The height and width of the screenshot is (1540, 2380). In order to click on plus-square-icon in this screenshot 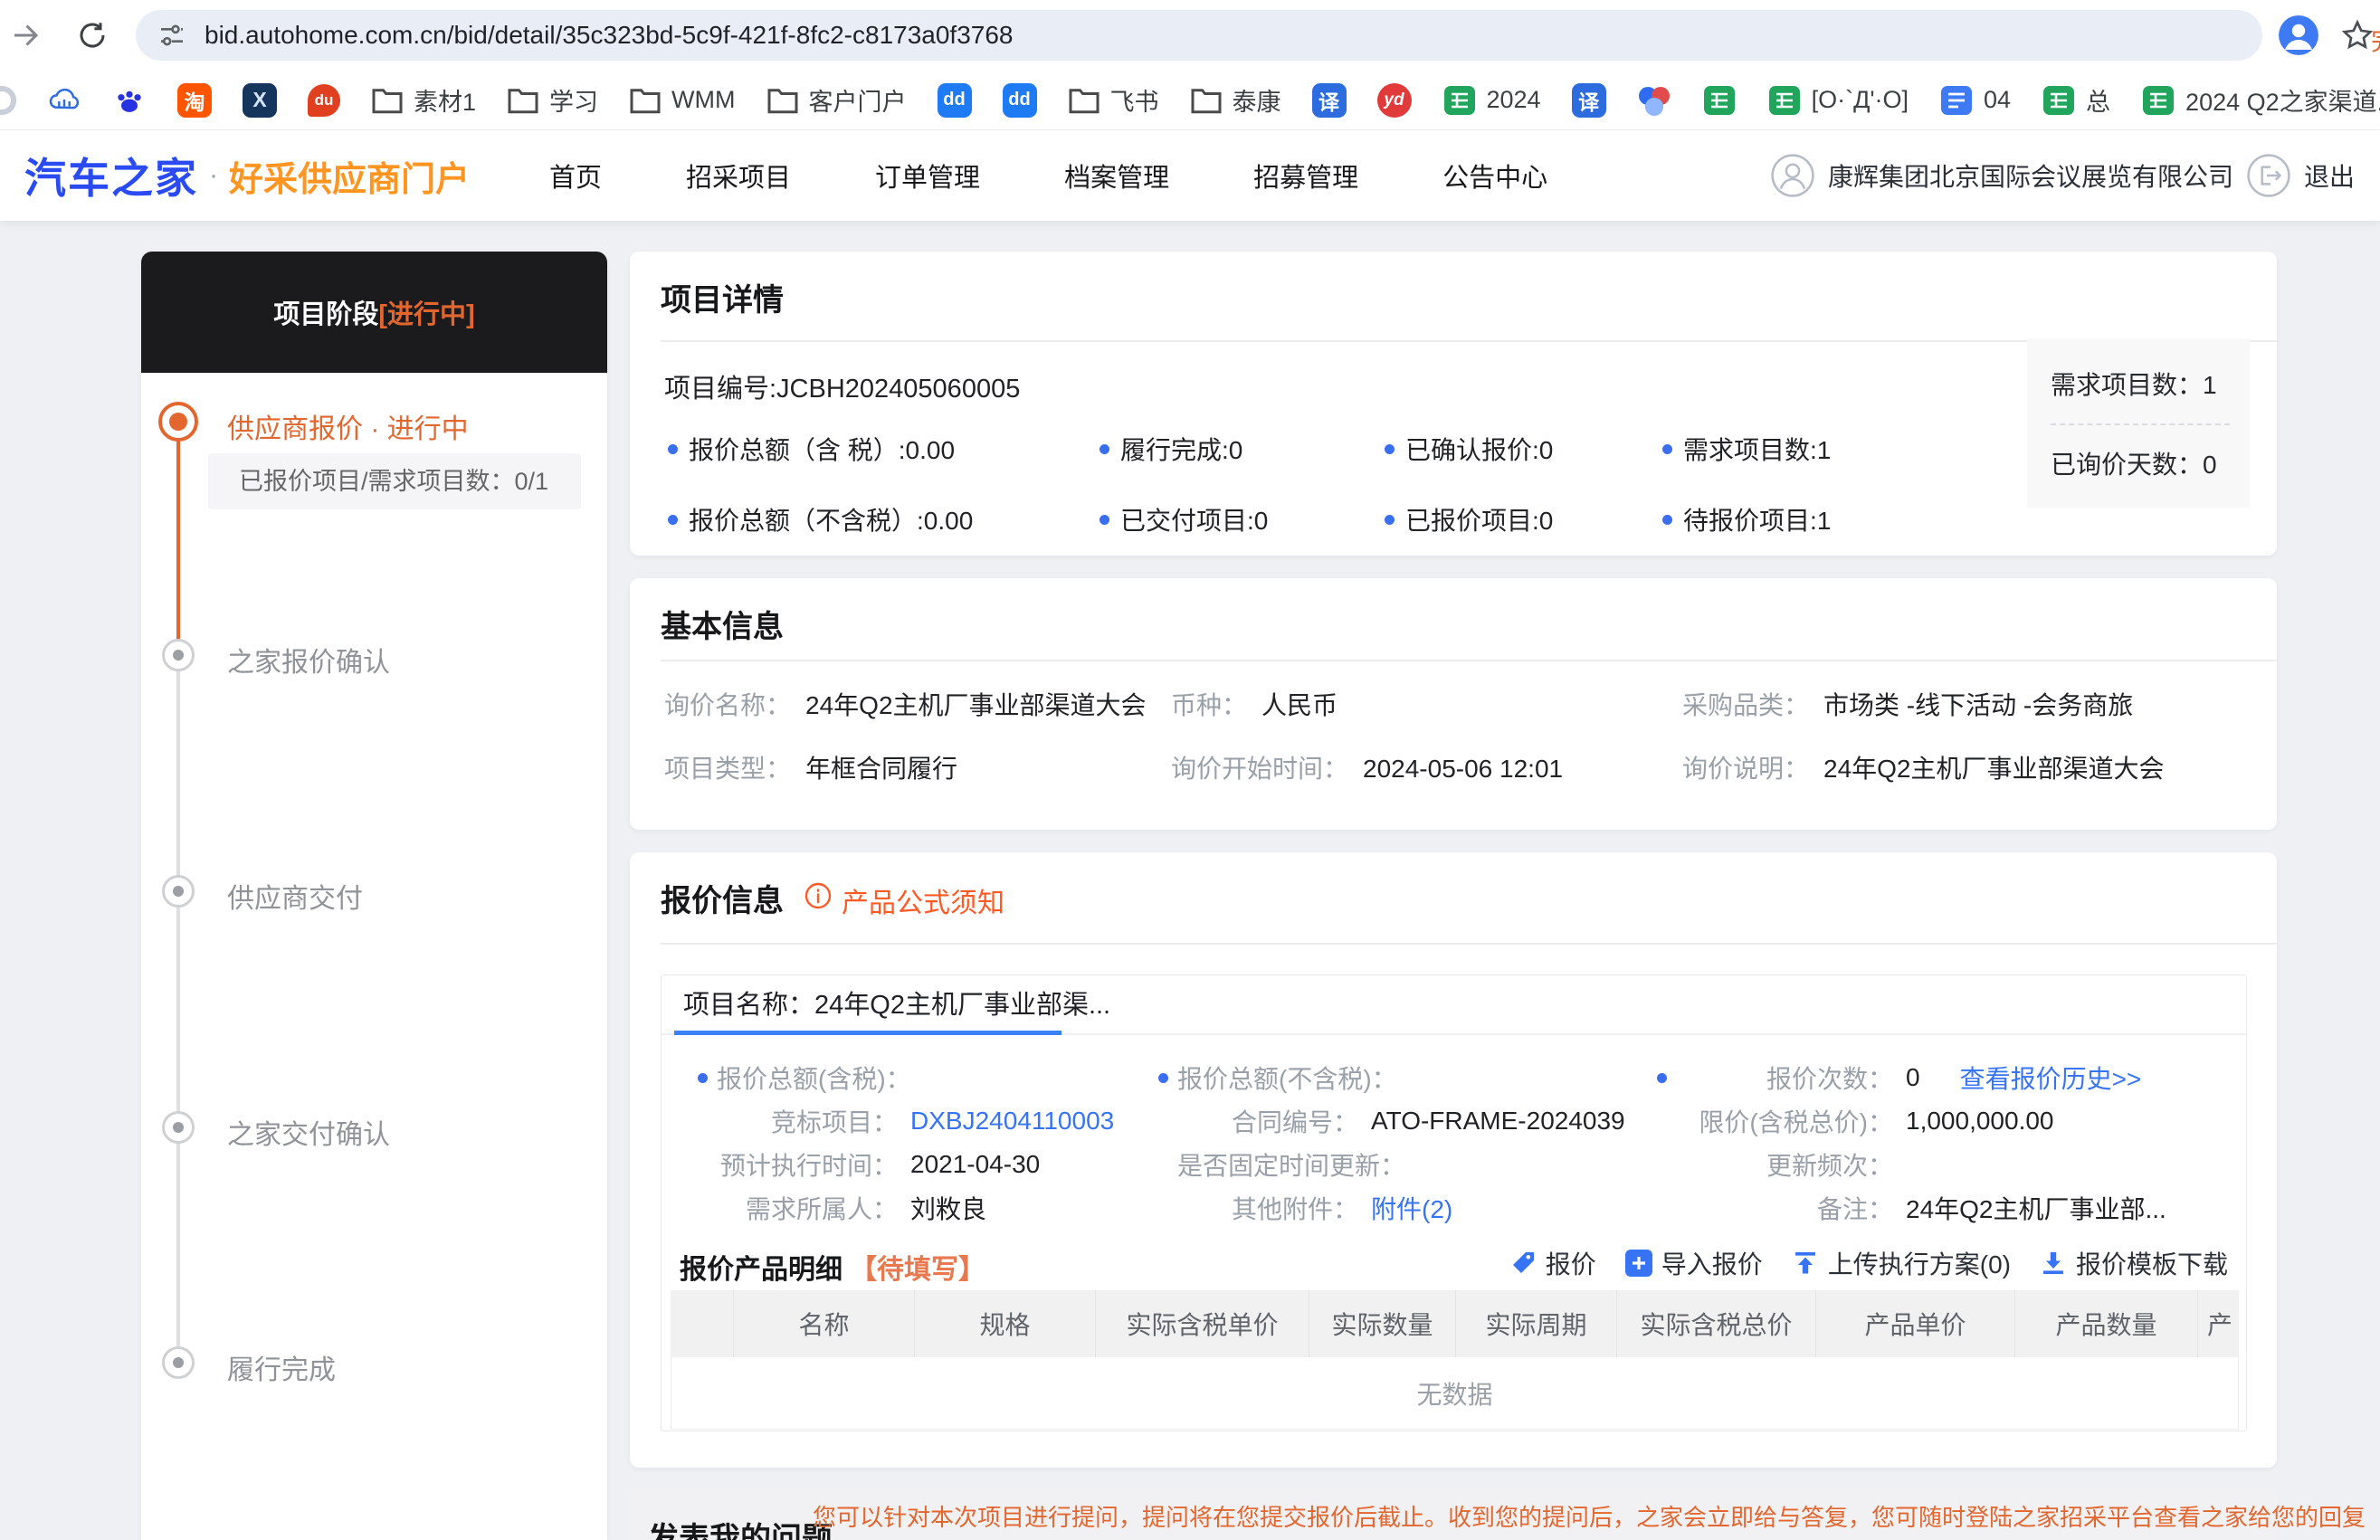, I will do `click(1638, 1264)`.